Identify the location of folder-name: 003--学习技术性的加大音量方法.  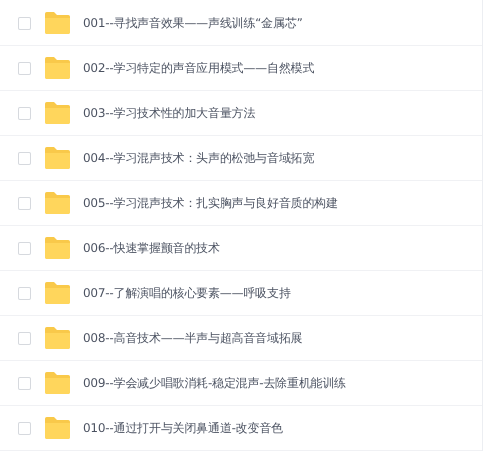
(169, 113).